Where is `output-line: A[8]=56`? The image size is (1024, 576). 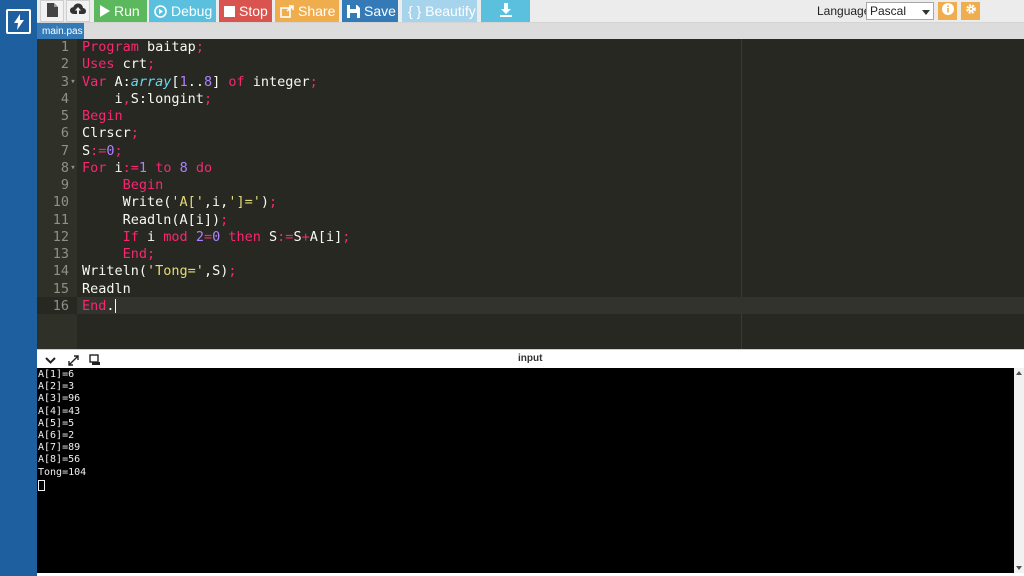
output-line: A[8]=56 is located at coordinates (59, 460).